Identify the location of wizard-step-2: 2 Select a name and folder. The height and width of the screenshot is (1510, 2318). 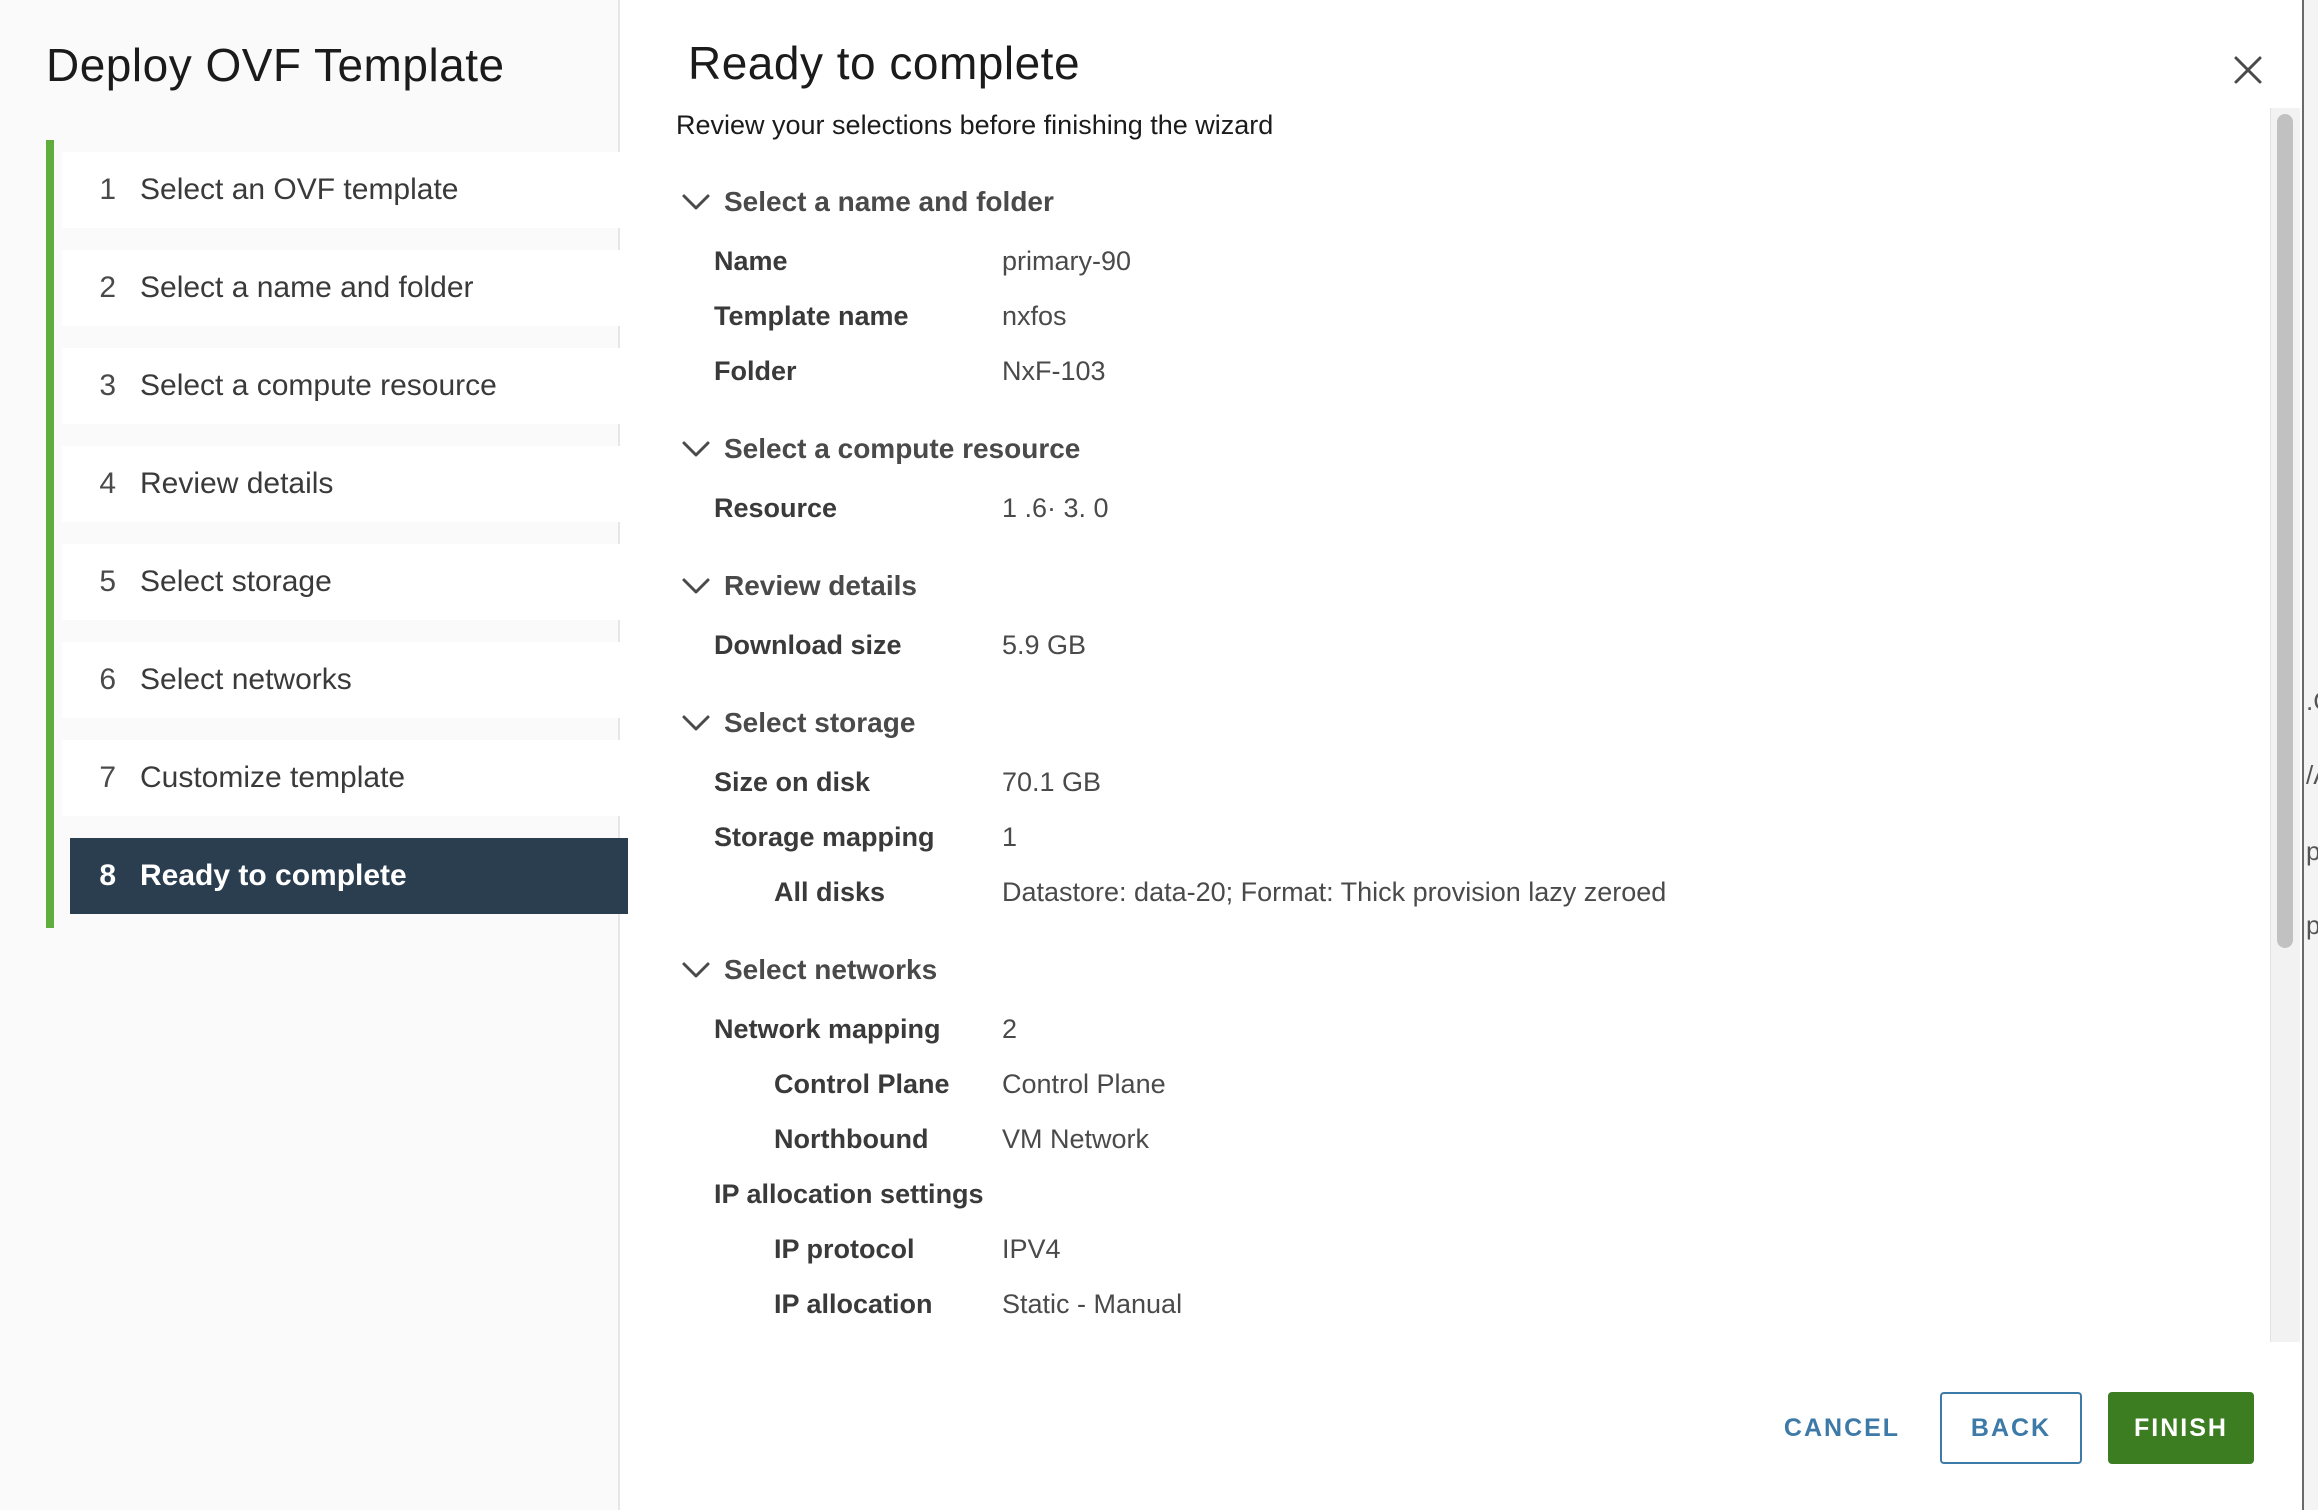
(345, 288).